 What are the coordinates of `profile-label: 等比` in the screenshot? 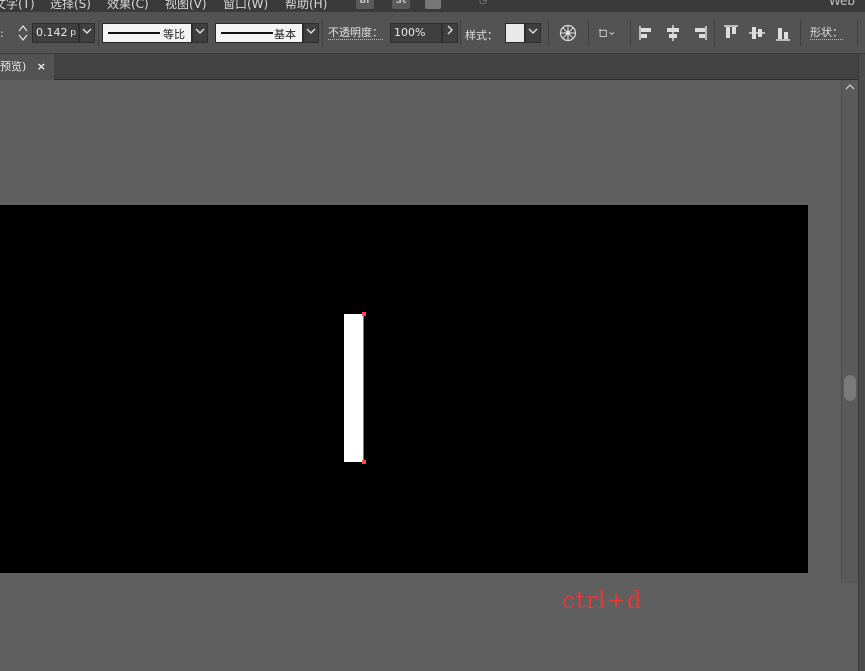 It's located at (174, 34).